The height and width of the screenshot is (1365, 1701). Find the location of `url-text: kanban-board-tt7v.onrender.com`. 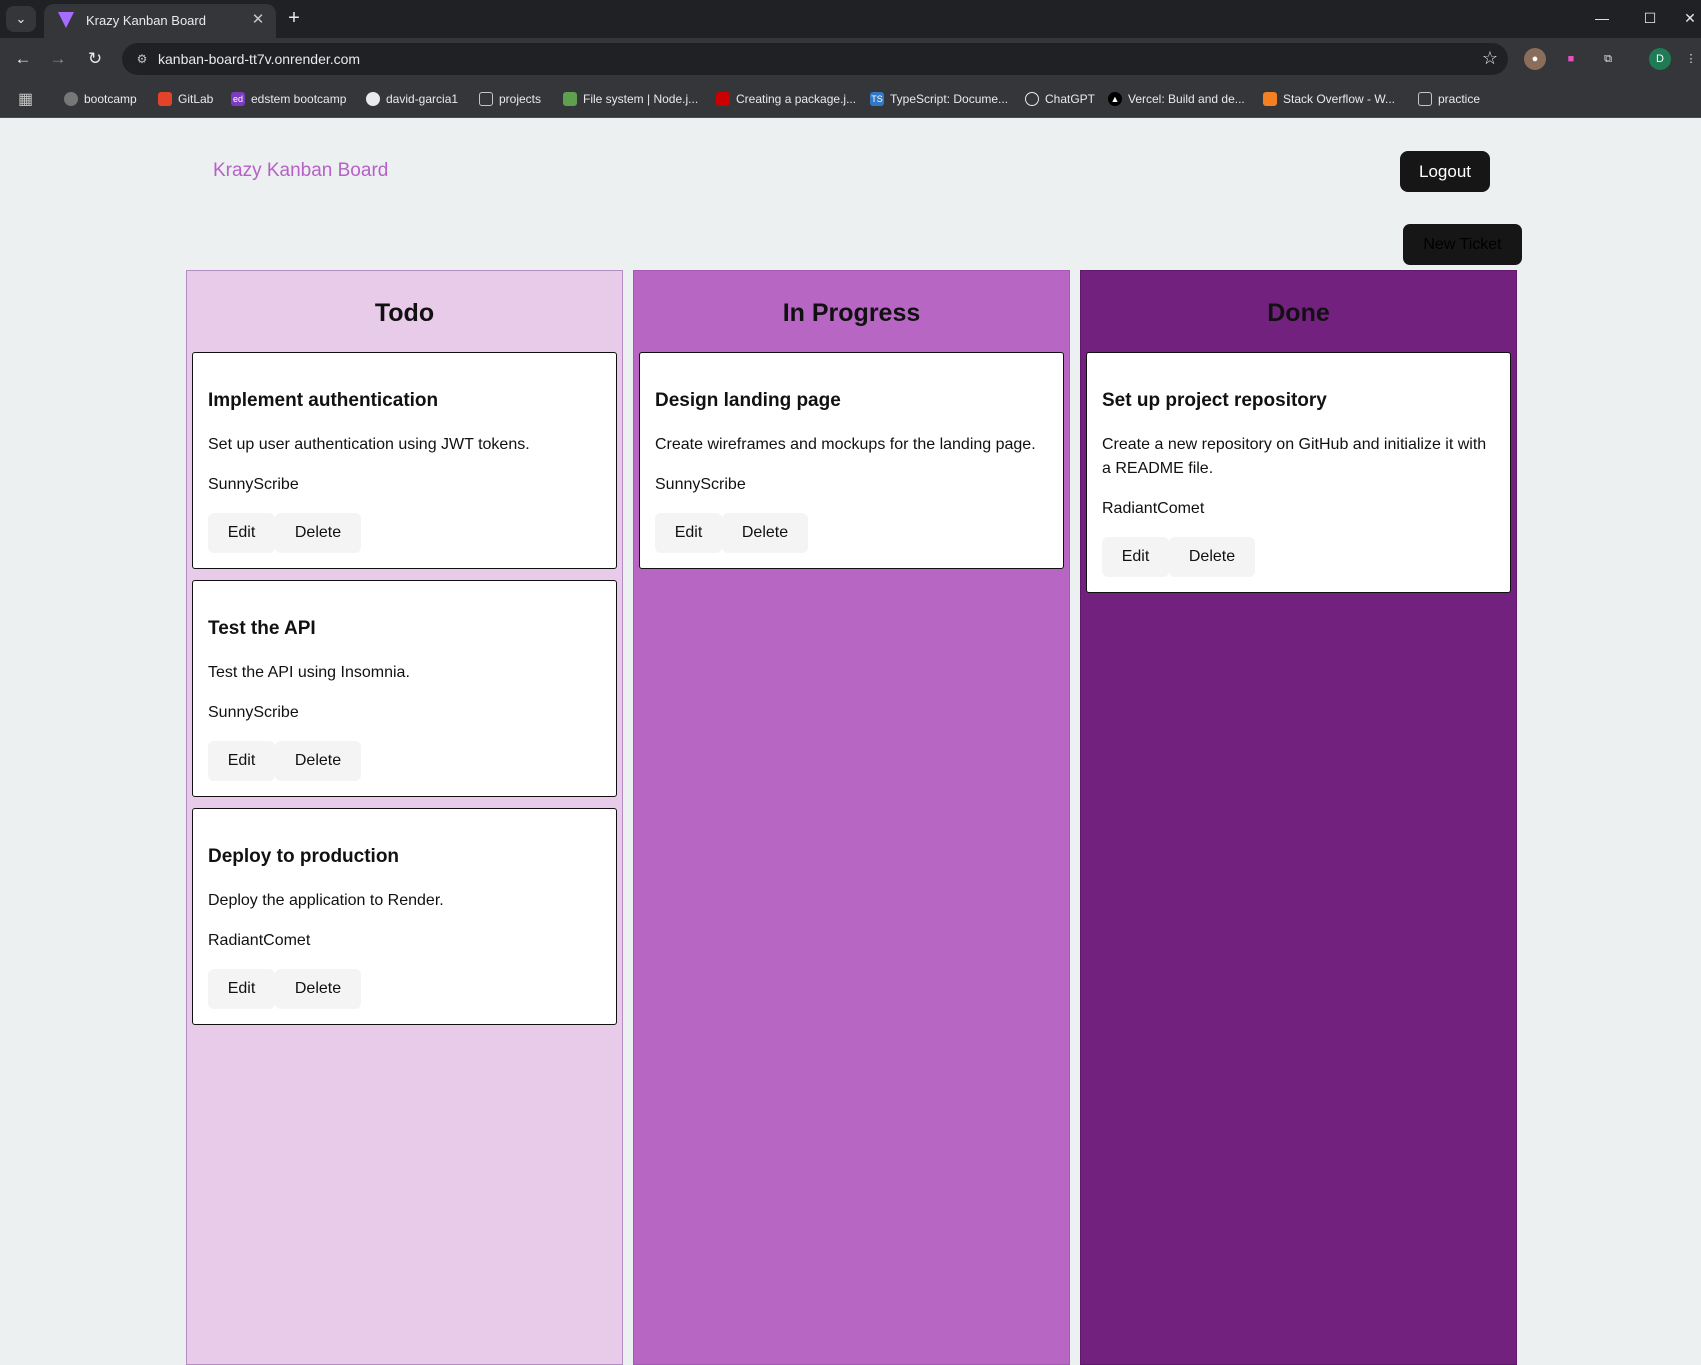

url-text: kanban-board-tt7v.onrender.com is located at coordinates (259, 59).